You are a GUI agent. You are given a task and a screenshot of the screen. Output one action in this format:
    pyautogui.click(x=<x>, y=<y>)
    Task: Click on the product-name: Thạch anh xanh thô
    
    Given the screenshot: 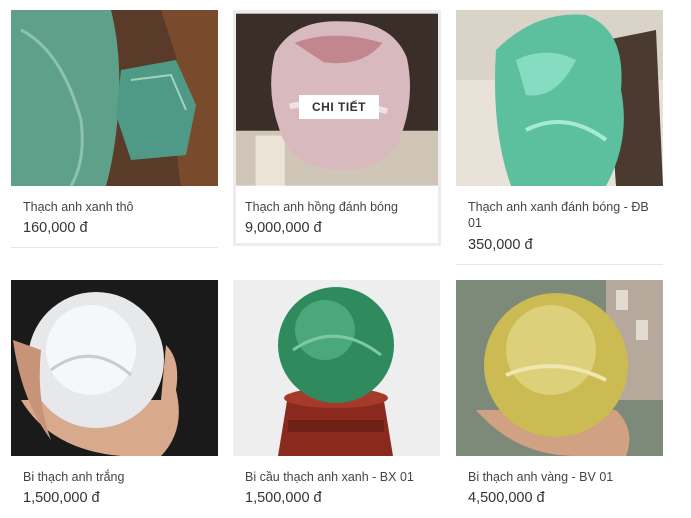 What is the action you would take?
    pyautogui.click(x=115, y=207)
    